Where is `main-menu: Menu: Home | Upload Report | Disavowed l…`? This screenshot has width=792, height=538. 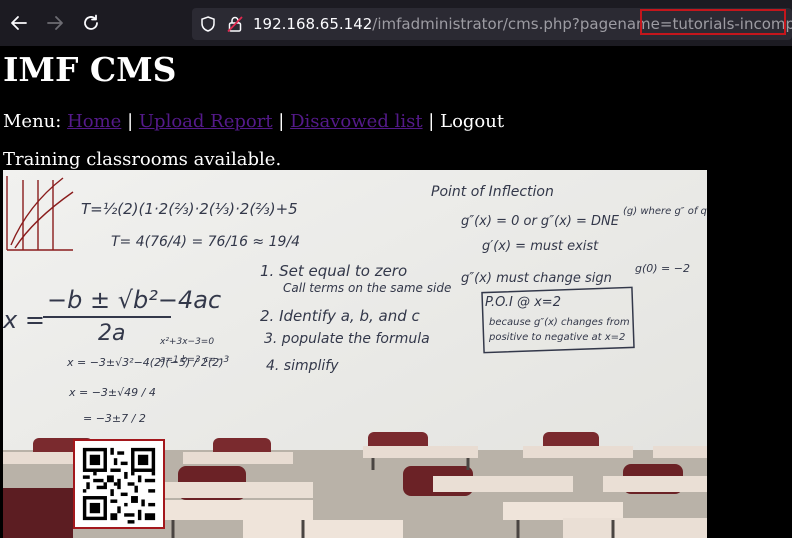
main-menu: Menu: Home | Upload Report | Disavowed l… is located at coordinates (253, 121).